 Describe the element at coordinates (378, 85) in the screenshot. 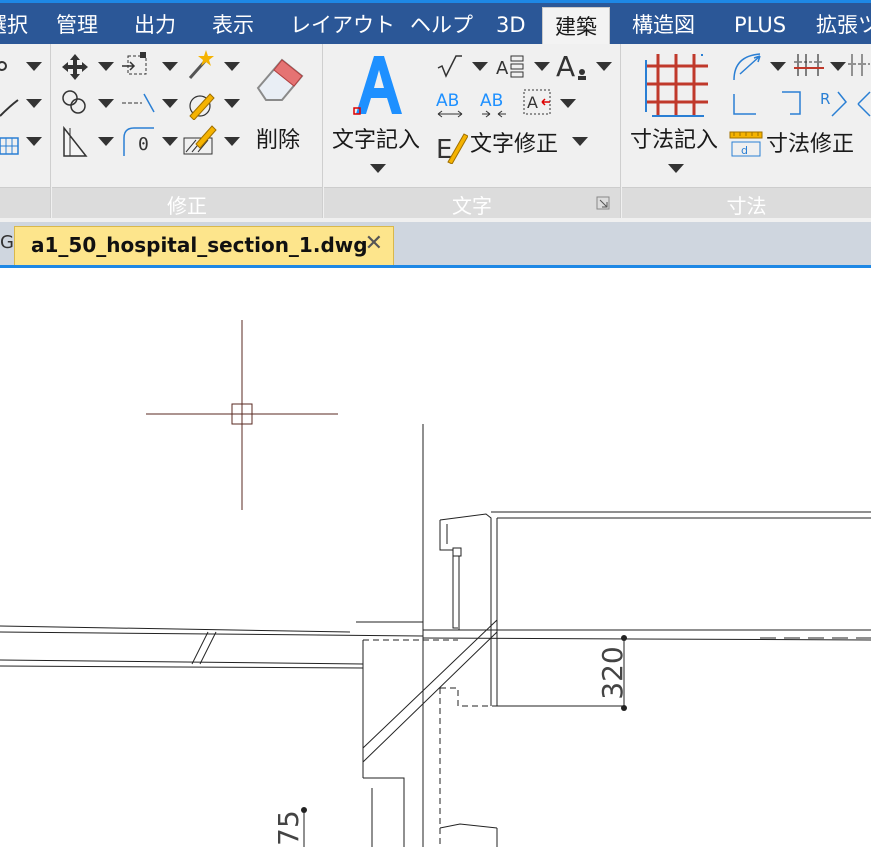

I see `text-entry-icon` at that location.